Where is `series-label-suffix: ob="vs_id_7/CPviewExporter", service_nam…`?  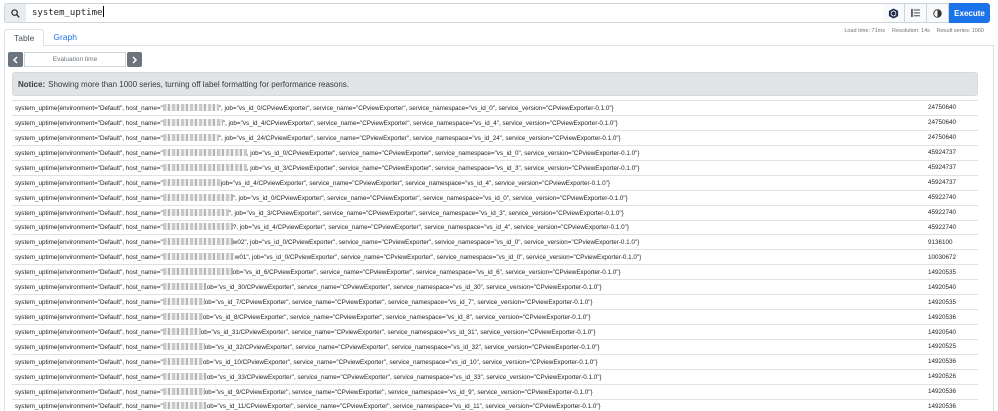
series-label-suffix: ob="vs_id_7/CPviewExporter", service_nam… is located at coordinates (398, 303).